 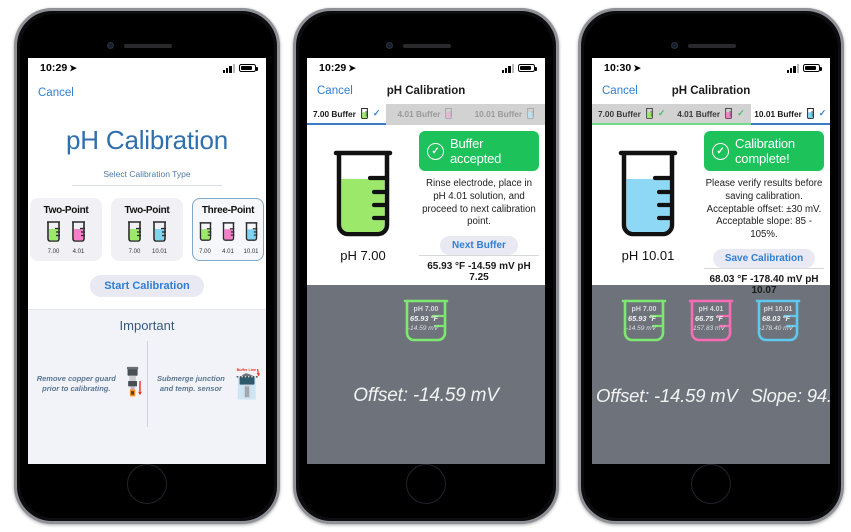 I want to click on beaker-set: 7.00 4.01, so click(x=66, y=237).